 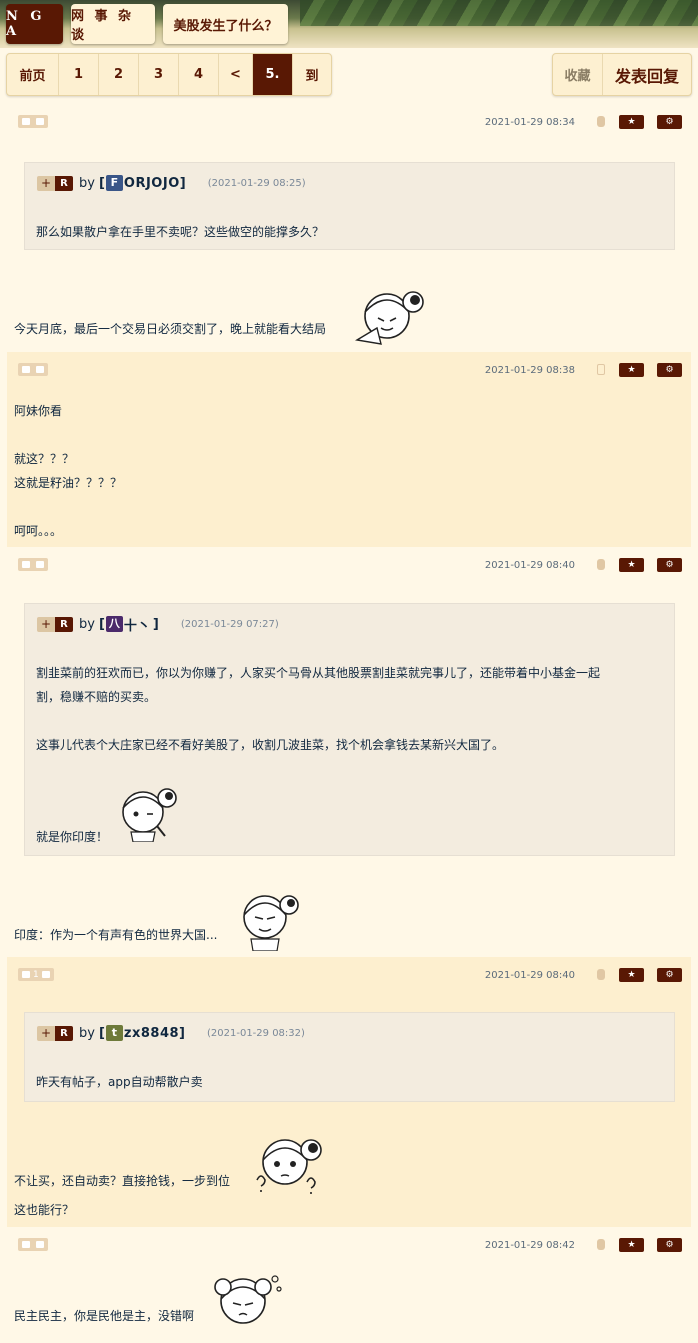 I want to click on post-header: 2021-01-29 08:42 ★ ⚙, so click(x=349, y=1245).